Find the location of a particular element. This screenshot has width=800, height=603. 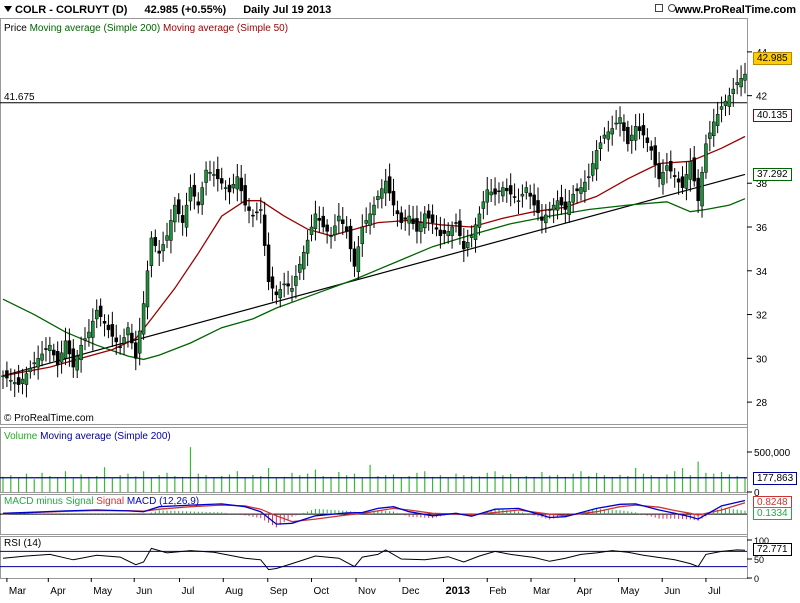

legend-ma200: Moving average (Simple 200) is located at coordinates (95, 28).